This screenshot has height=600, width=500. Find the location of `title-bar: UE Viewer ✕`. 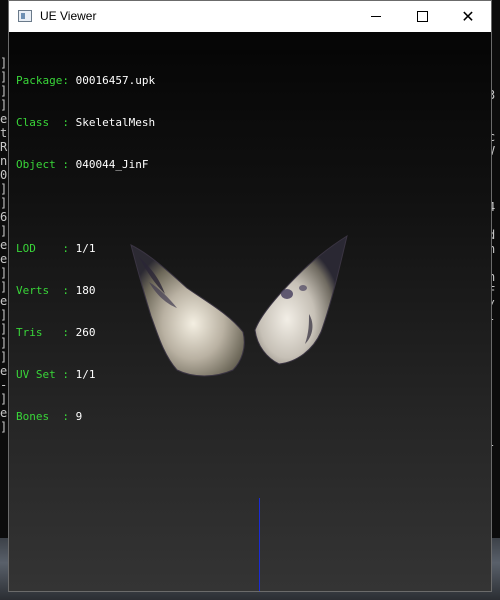

title-bar: UE Viewer ✕ is located at coordinates (250, 16).